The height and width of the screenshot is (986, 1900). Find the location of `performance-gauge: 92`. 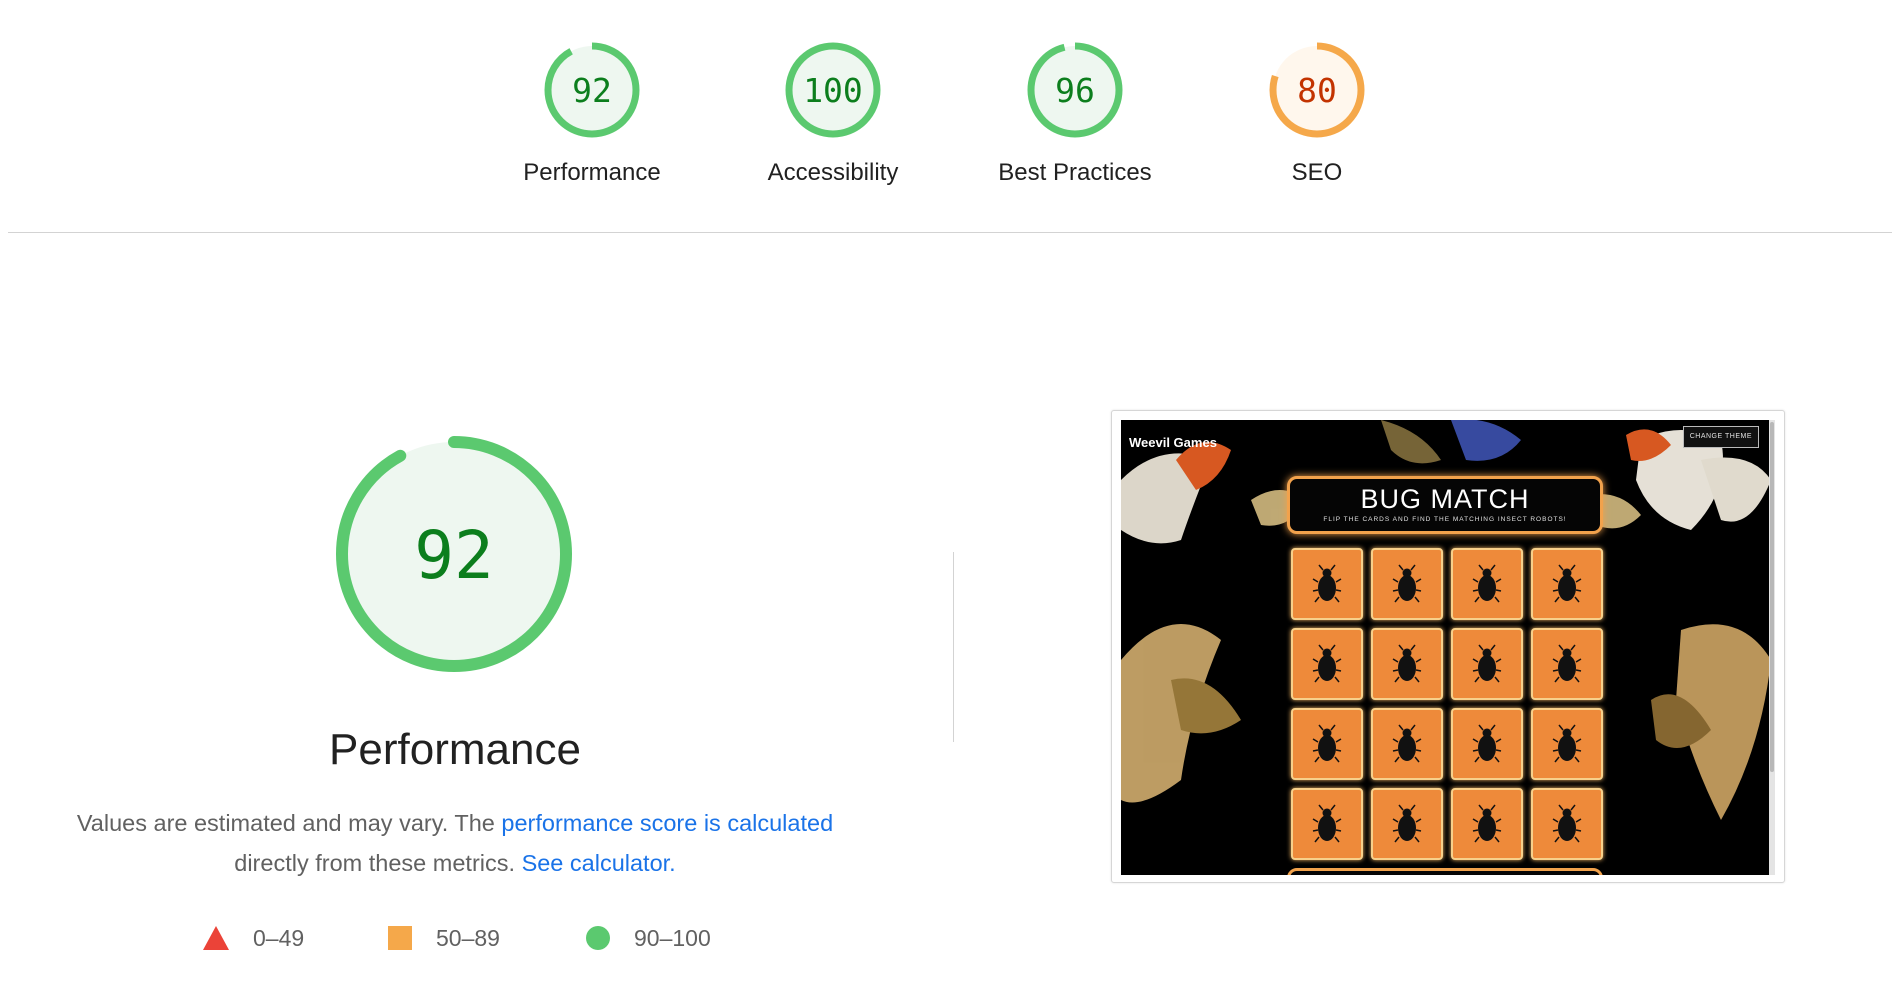

performance-gauge: 92 is located at coordinates (454, 554).